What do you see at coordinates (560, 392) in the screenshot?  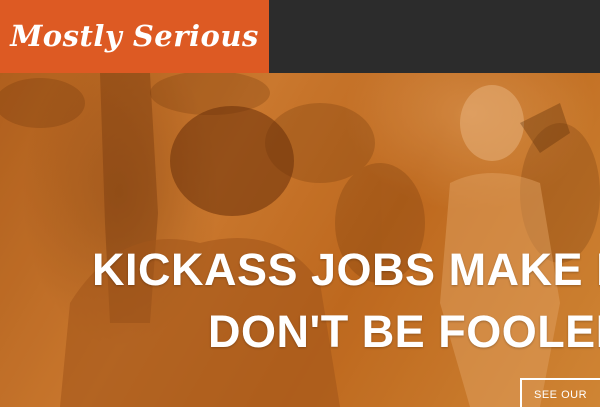 I see `see-our-button: SEE OUR` at bounding box center [560, 392].